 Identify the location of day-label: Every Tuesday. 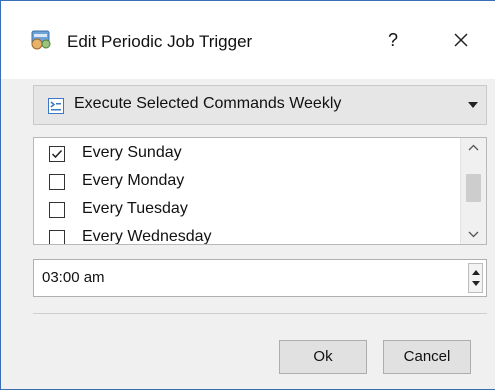
(135, 208).